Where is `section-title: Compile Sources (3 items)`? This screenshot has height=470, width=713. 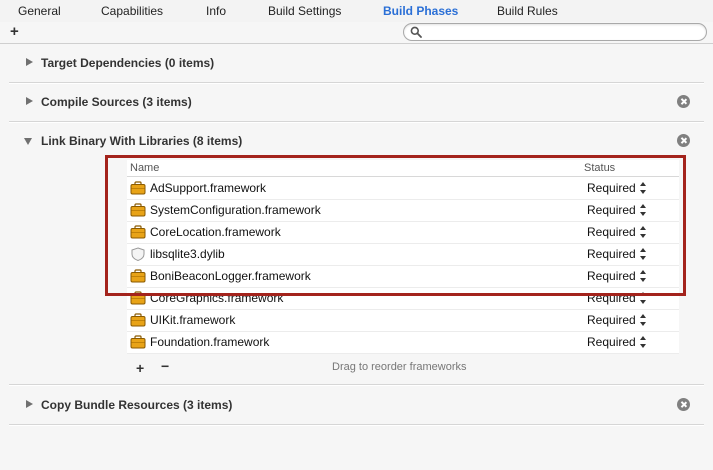
section-title: Compile Sources (3 items) is located at coordinates (116, 102).